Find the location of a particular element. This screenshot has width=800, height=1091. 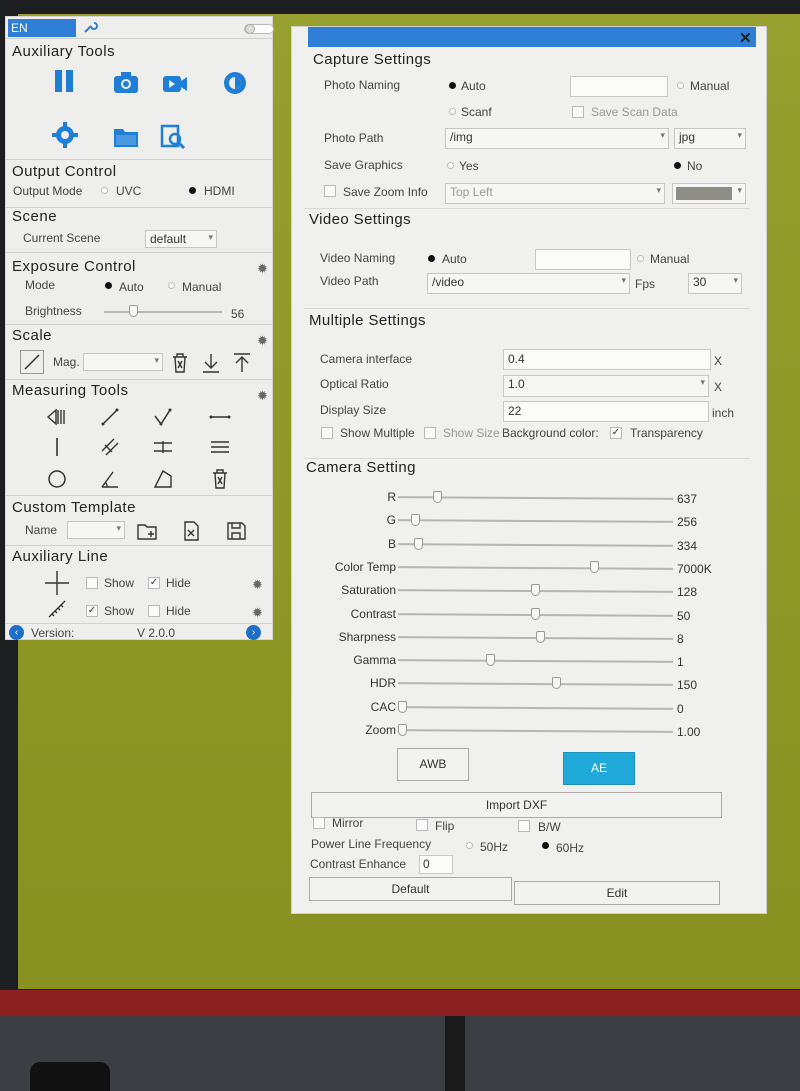

fps-select: 30 is located at coordinates (715, 283).